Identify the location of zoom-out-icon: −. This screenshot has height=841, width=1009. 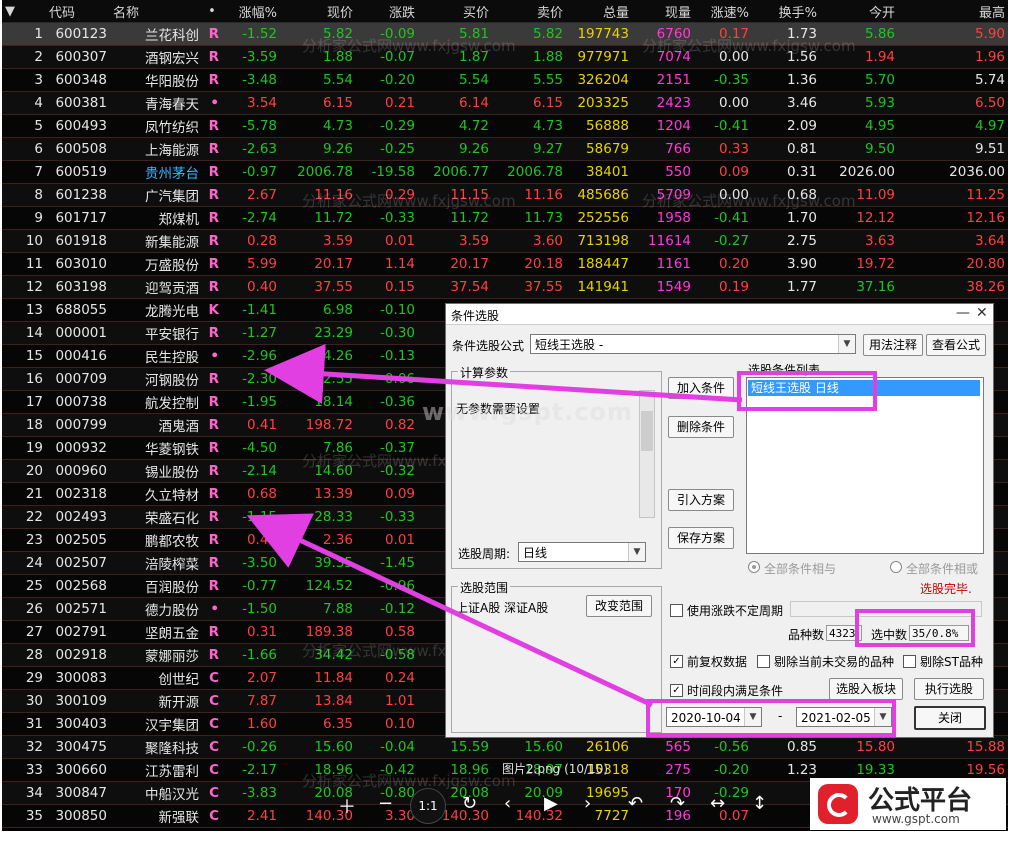
(385, 803).